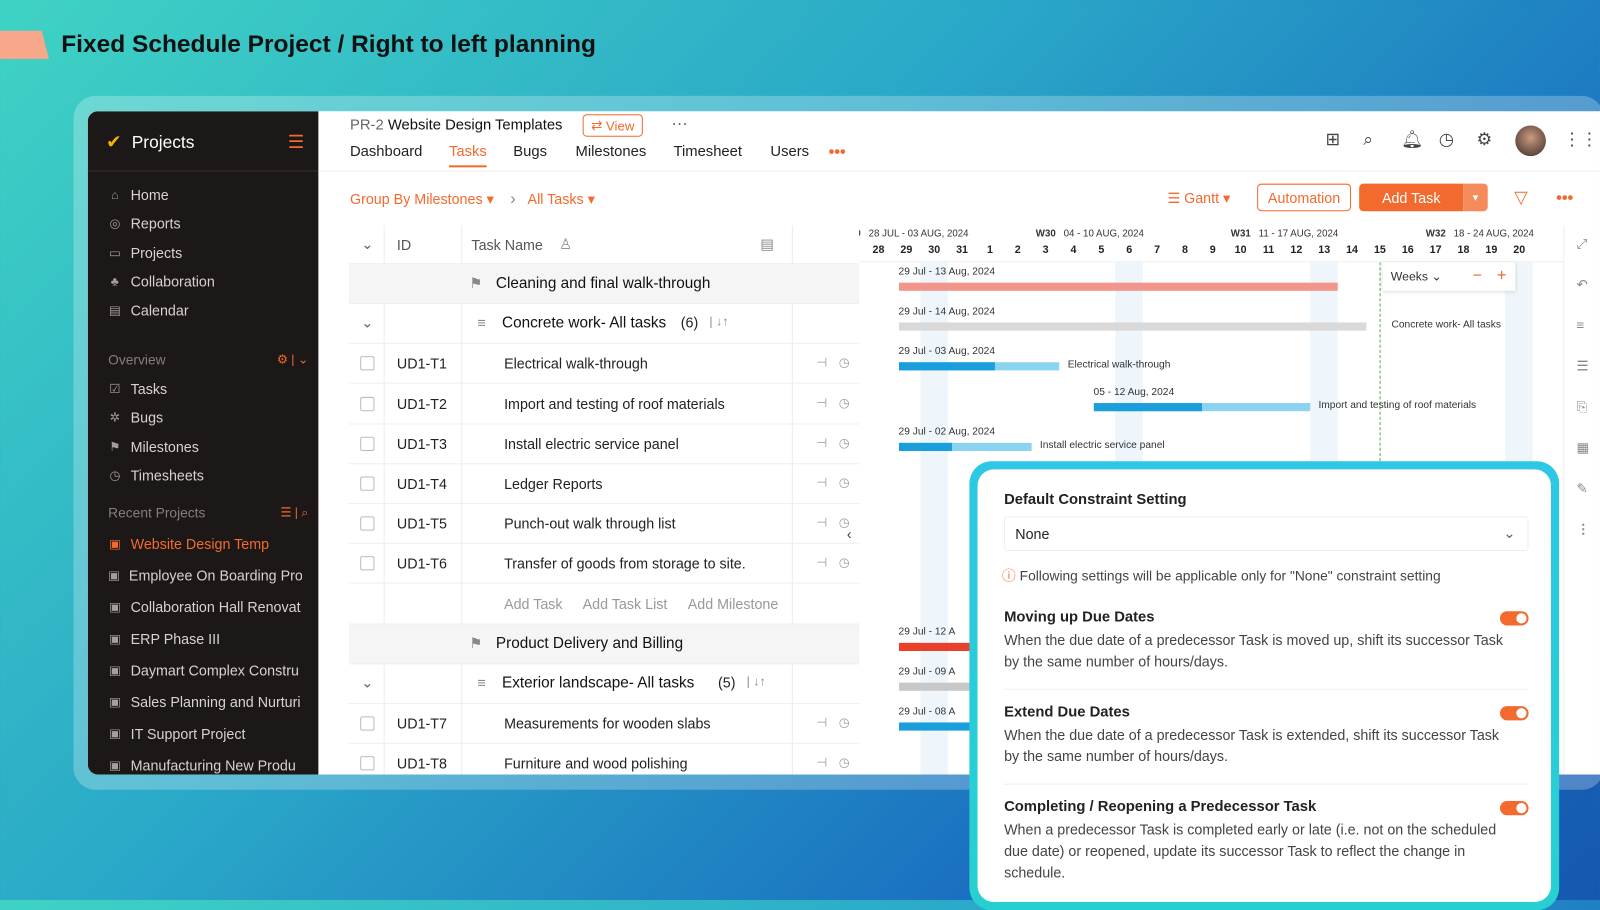 This screenshot has height=910, width=1600. Describe the element at coordinates (205, 765) in the screenshot. I see `recent-project-item: ▣ Manufacturing New Produ` at that location.